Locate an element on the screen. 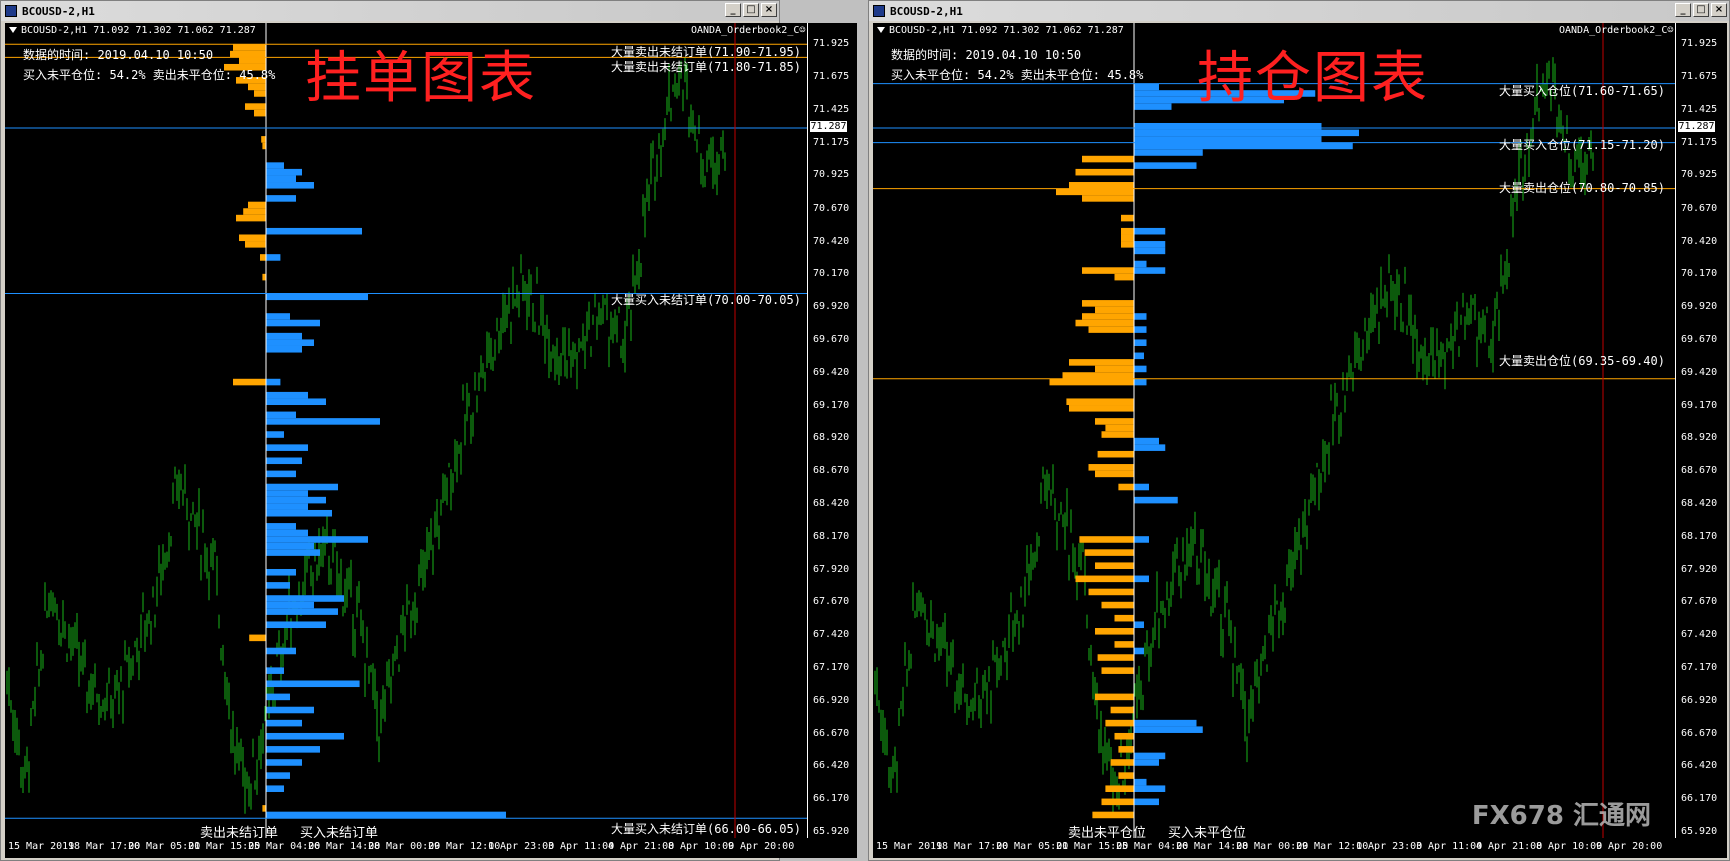 This screenshot has height=861, width=1730. left-level-label: 大量买入未结订单(70.00-70.05) is located at coordinates (706, 300).